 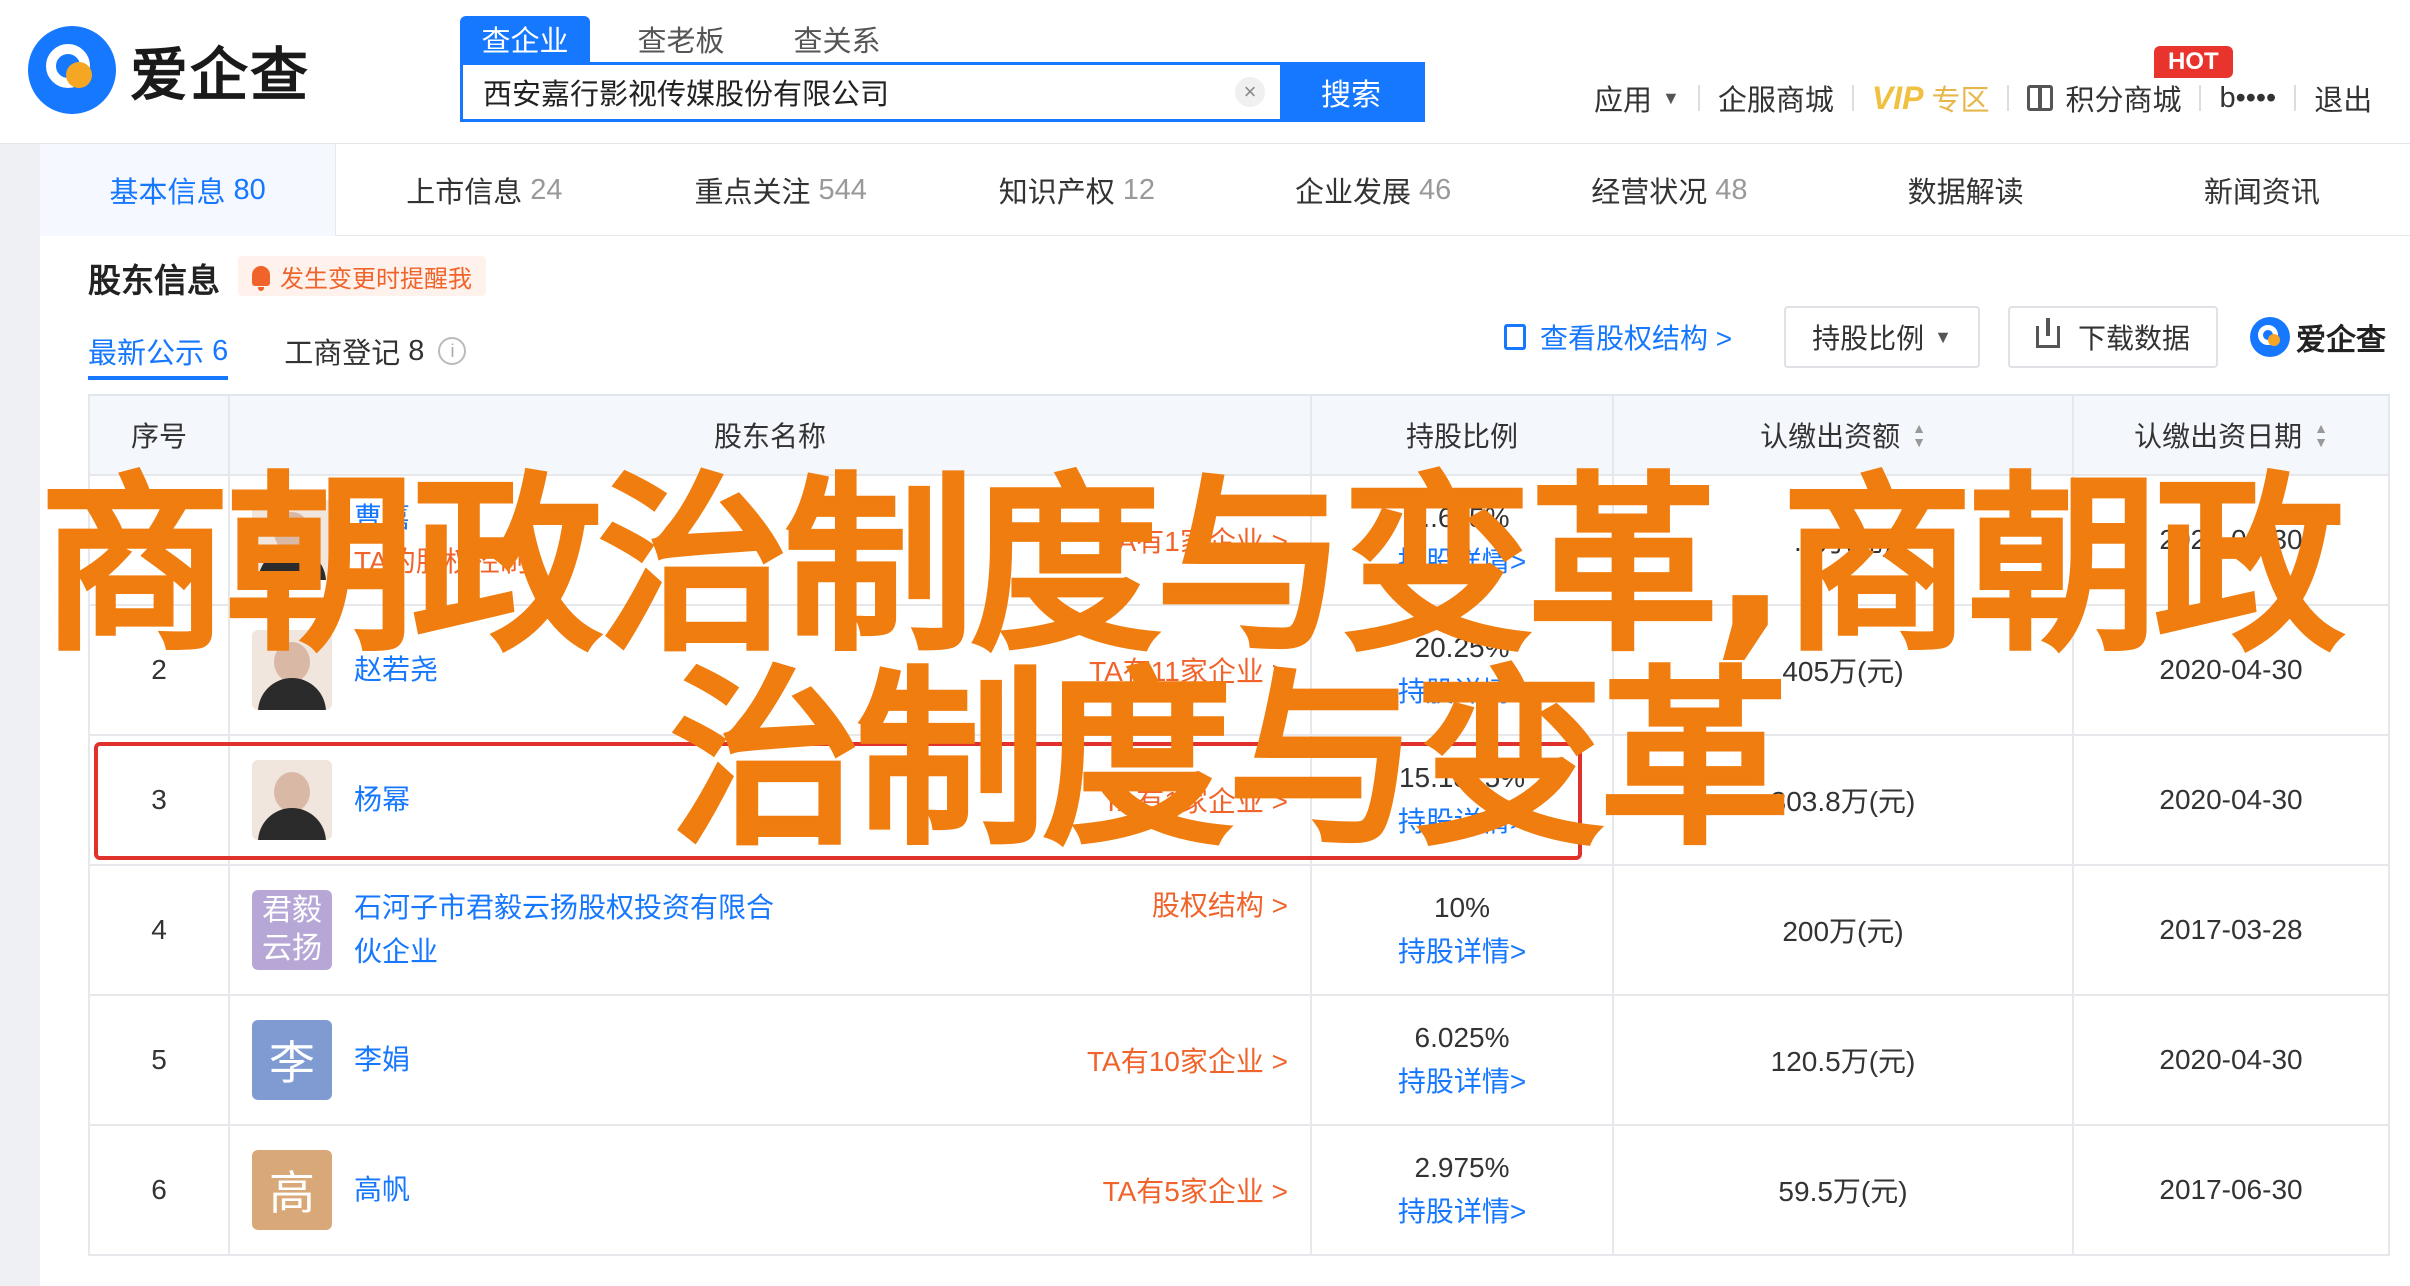 I want to click on holder-cell: 曹嘉 TA的股权控制 TA有1家企业 >, so click(x=769, y=540).